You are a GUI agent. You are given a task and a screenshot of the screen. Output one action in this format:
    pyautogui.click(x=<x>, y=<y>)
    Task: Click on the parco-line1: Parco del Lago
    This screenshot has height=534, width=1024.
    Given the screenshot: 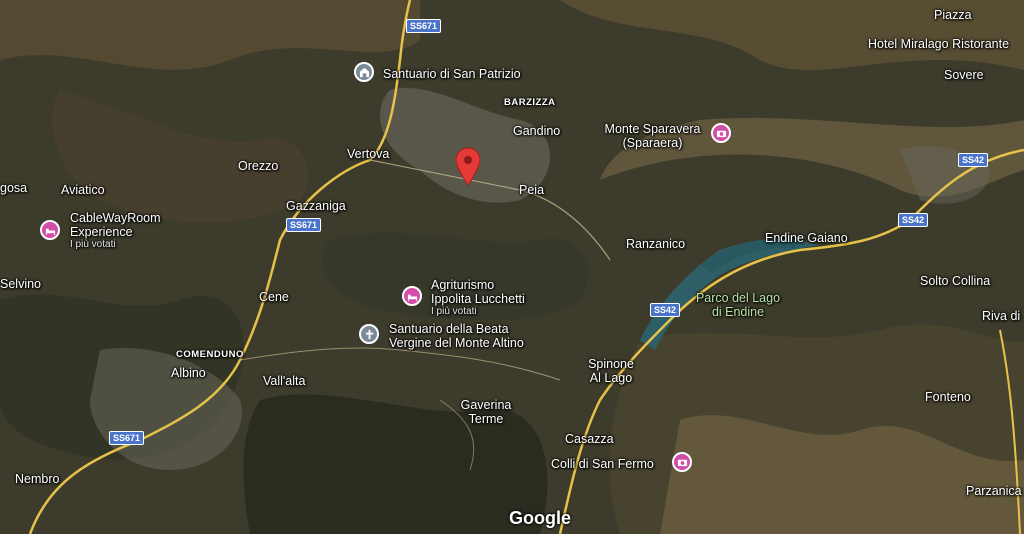 What is the action you would take?
    pyautogui.click(x=738, y=298)
    